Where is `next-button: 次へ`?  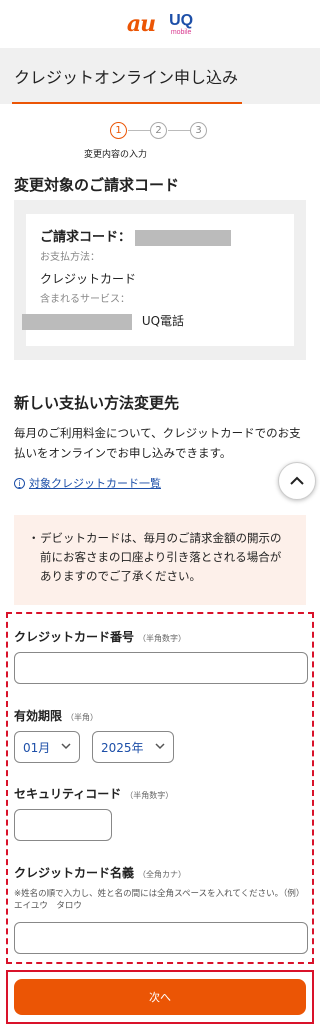
next-button: 次へ is located at coordinates (160, 997).